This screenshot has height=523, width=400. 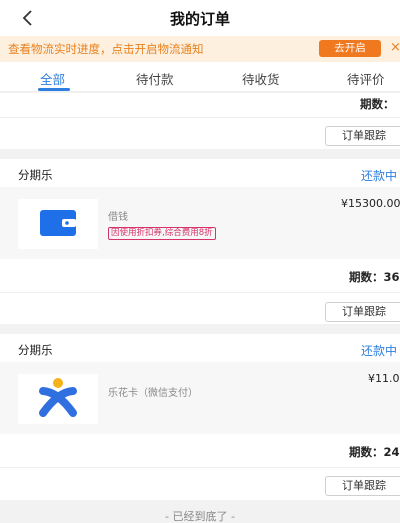 I want to click on close-icon: ×, so click(x=395, y=47).